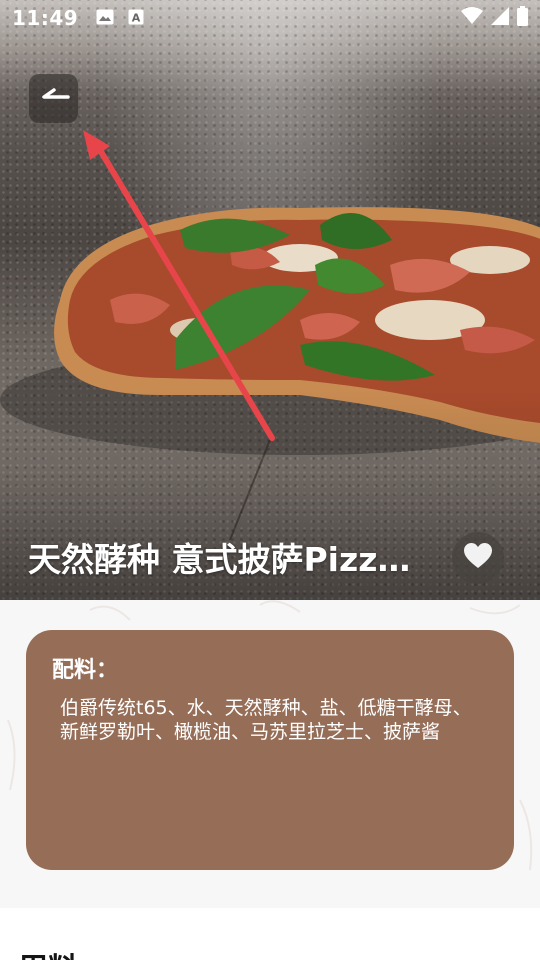  I want to click on svg-text: A, so click(136, 18).